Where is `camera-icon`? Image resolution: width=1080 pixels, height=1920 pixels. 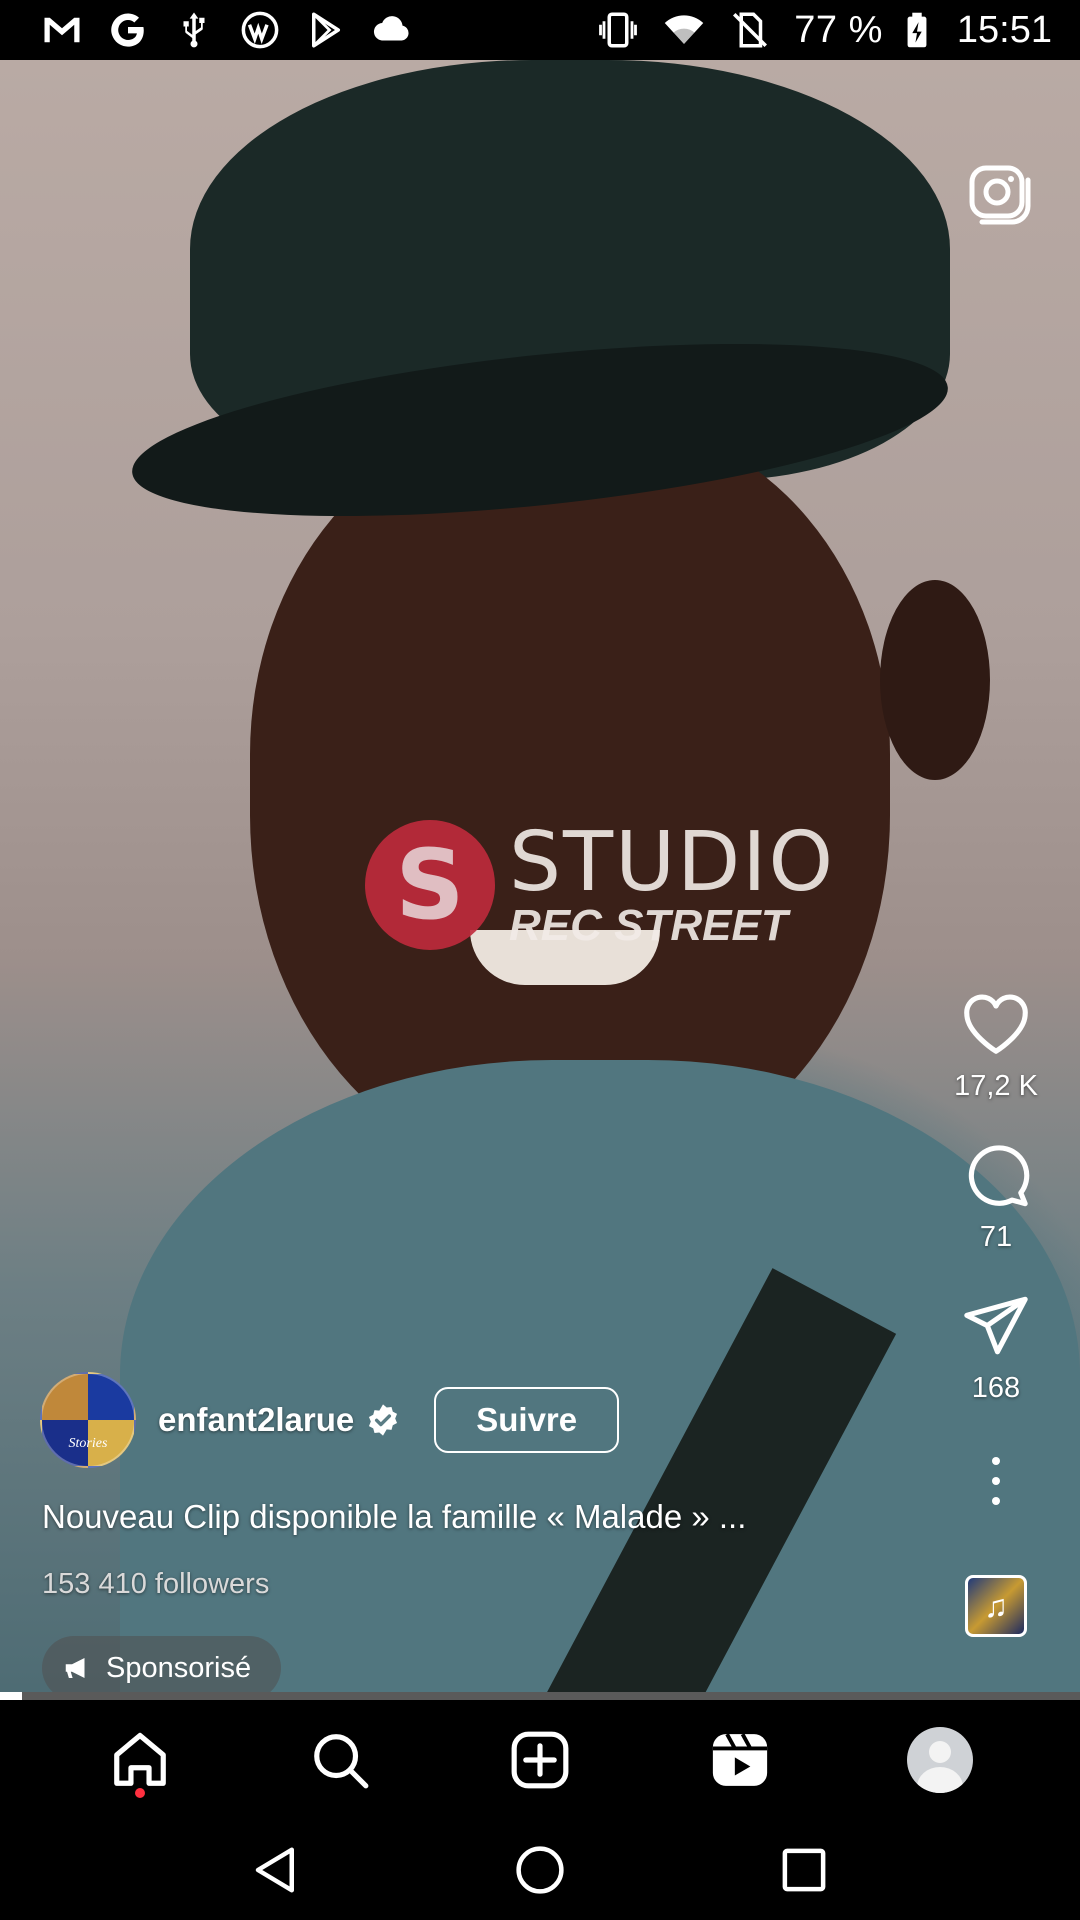
camera-icon is located at coordinates (1000, 195).